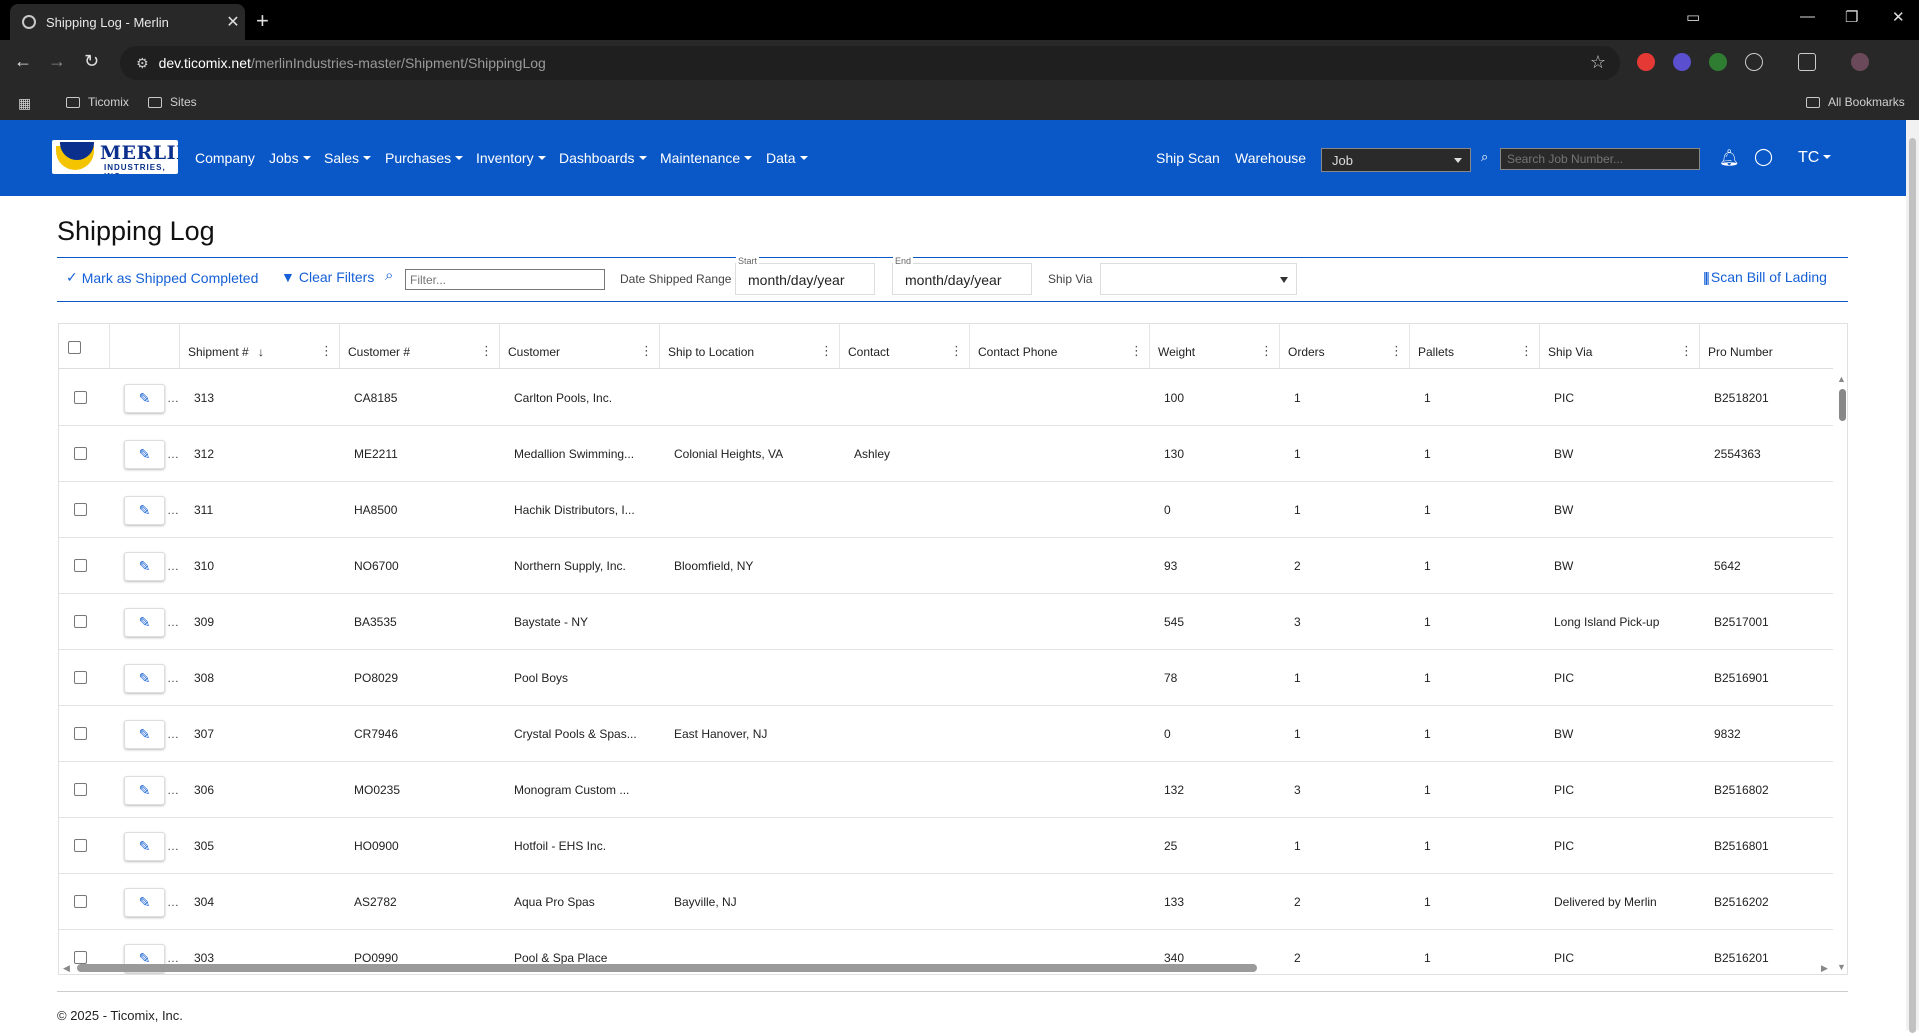  I want to click on start-date-field: Start month/day/year, so click(805, 275).